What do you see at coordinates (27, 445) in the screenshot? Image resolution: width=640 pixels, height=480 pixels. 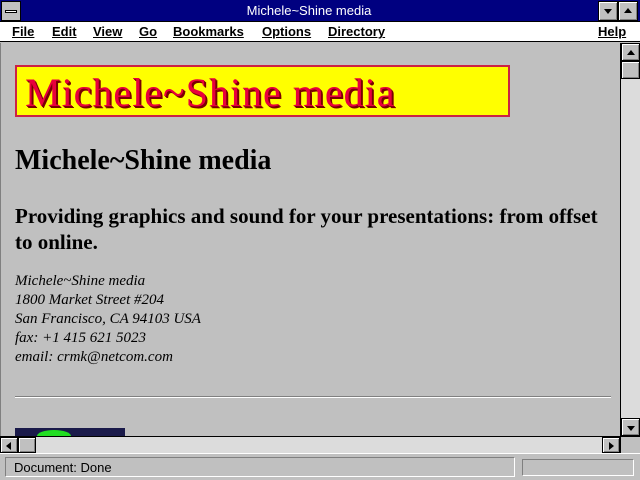 I see `horizontal-scroll-thumb` at bounding box center [27, 445].